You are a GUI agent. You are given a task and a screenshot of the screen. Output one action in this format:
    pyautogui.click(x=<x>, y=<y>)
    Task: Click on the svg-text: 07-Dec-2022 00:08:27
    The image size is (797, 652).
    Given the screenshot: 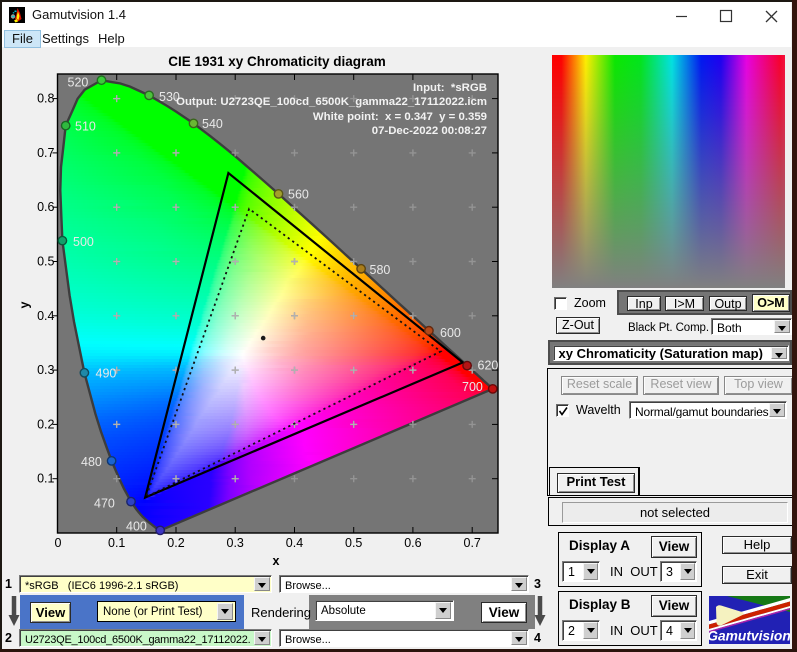 What is the action you would take?
    pyautogui.click(x=429, y=131)
    